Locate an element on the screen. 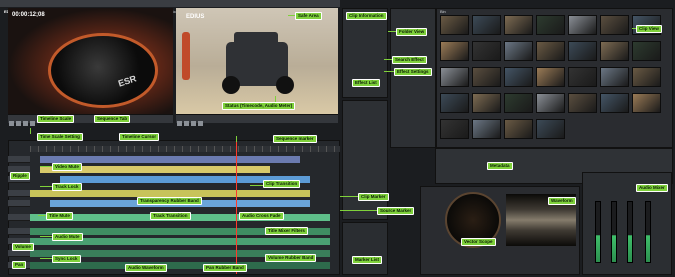 The height and width of the screenshot is (277, 675). timeline-cursor-line is located at coordinates (236, 208).